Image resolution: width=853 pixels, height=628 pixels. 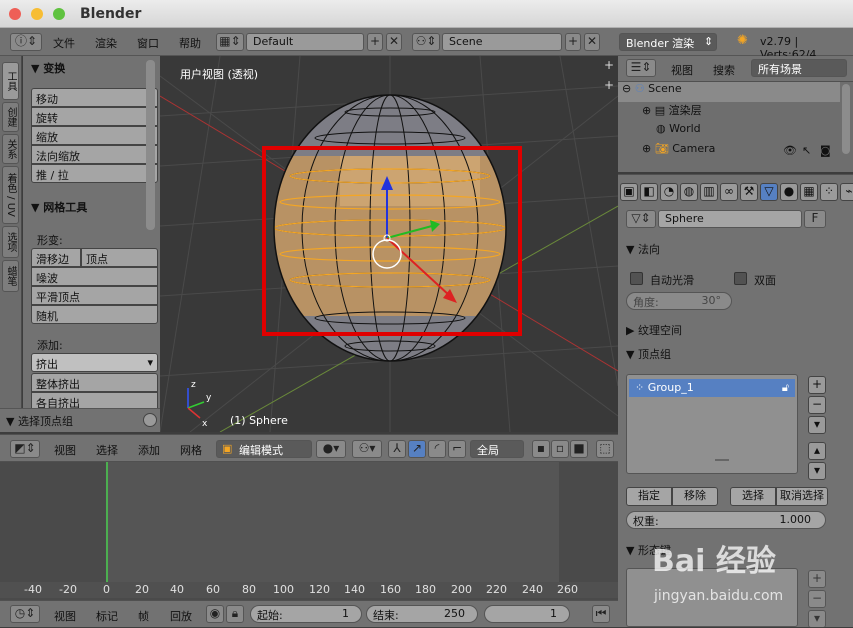 I want to click on visibility-eye-icon: 👁︎, so click(x=790, y=150).